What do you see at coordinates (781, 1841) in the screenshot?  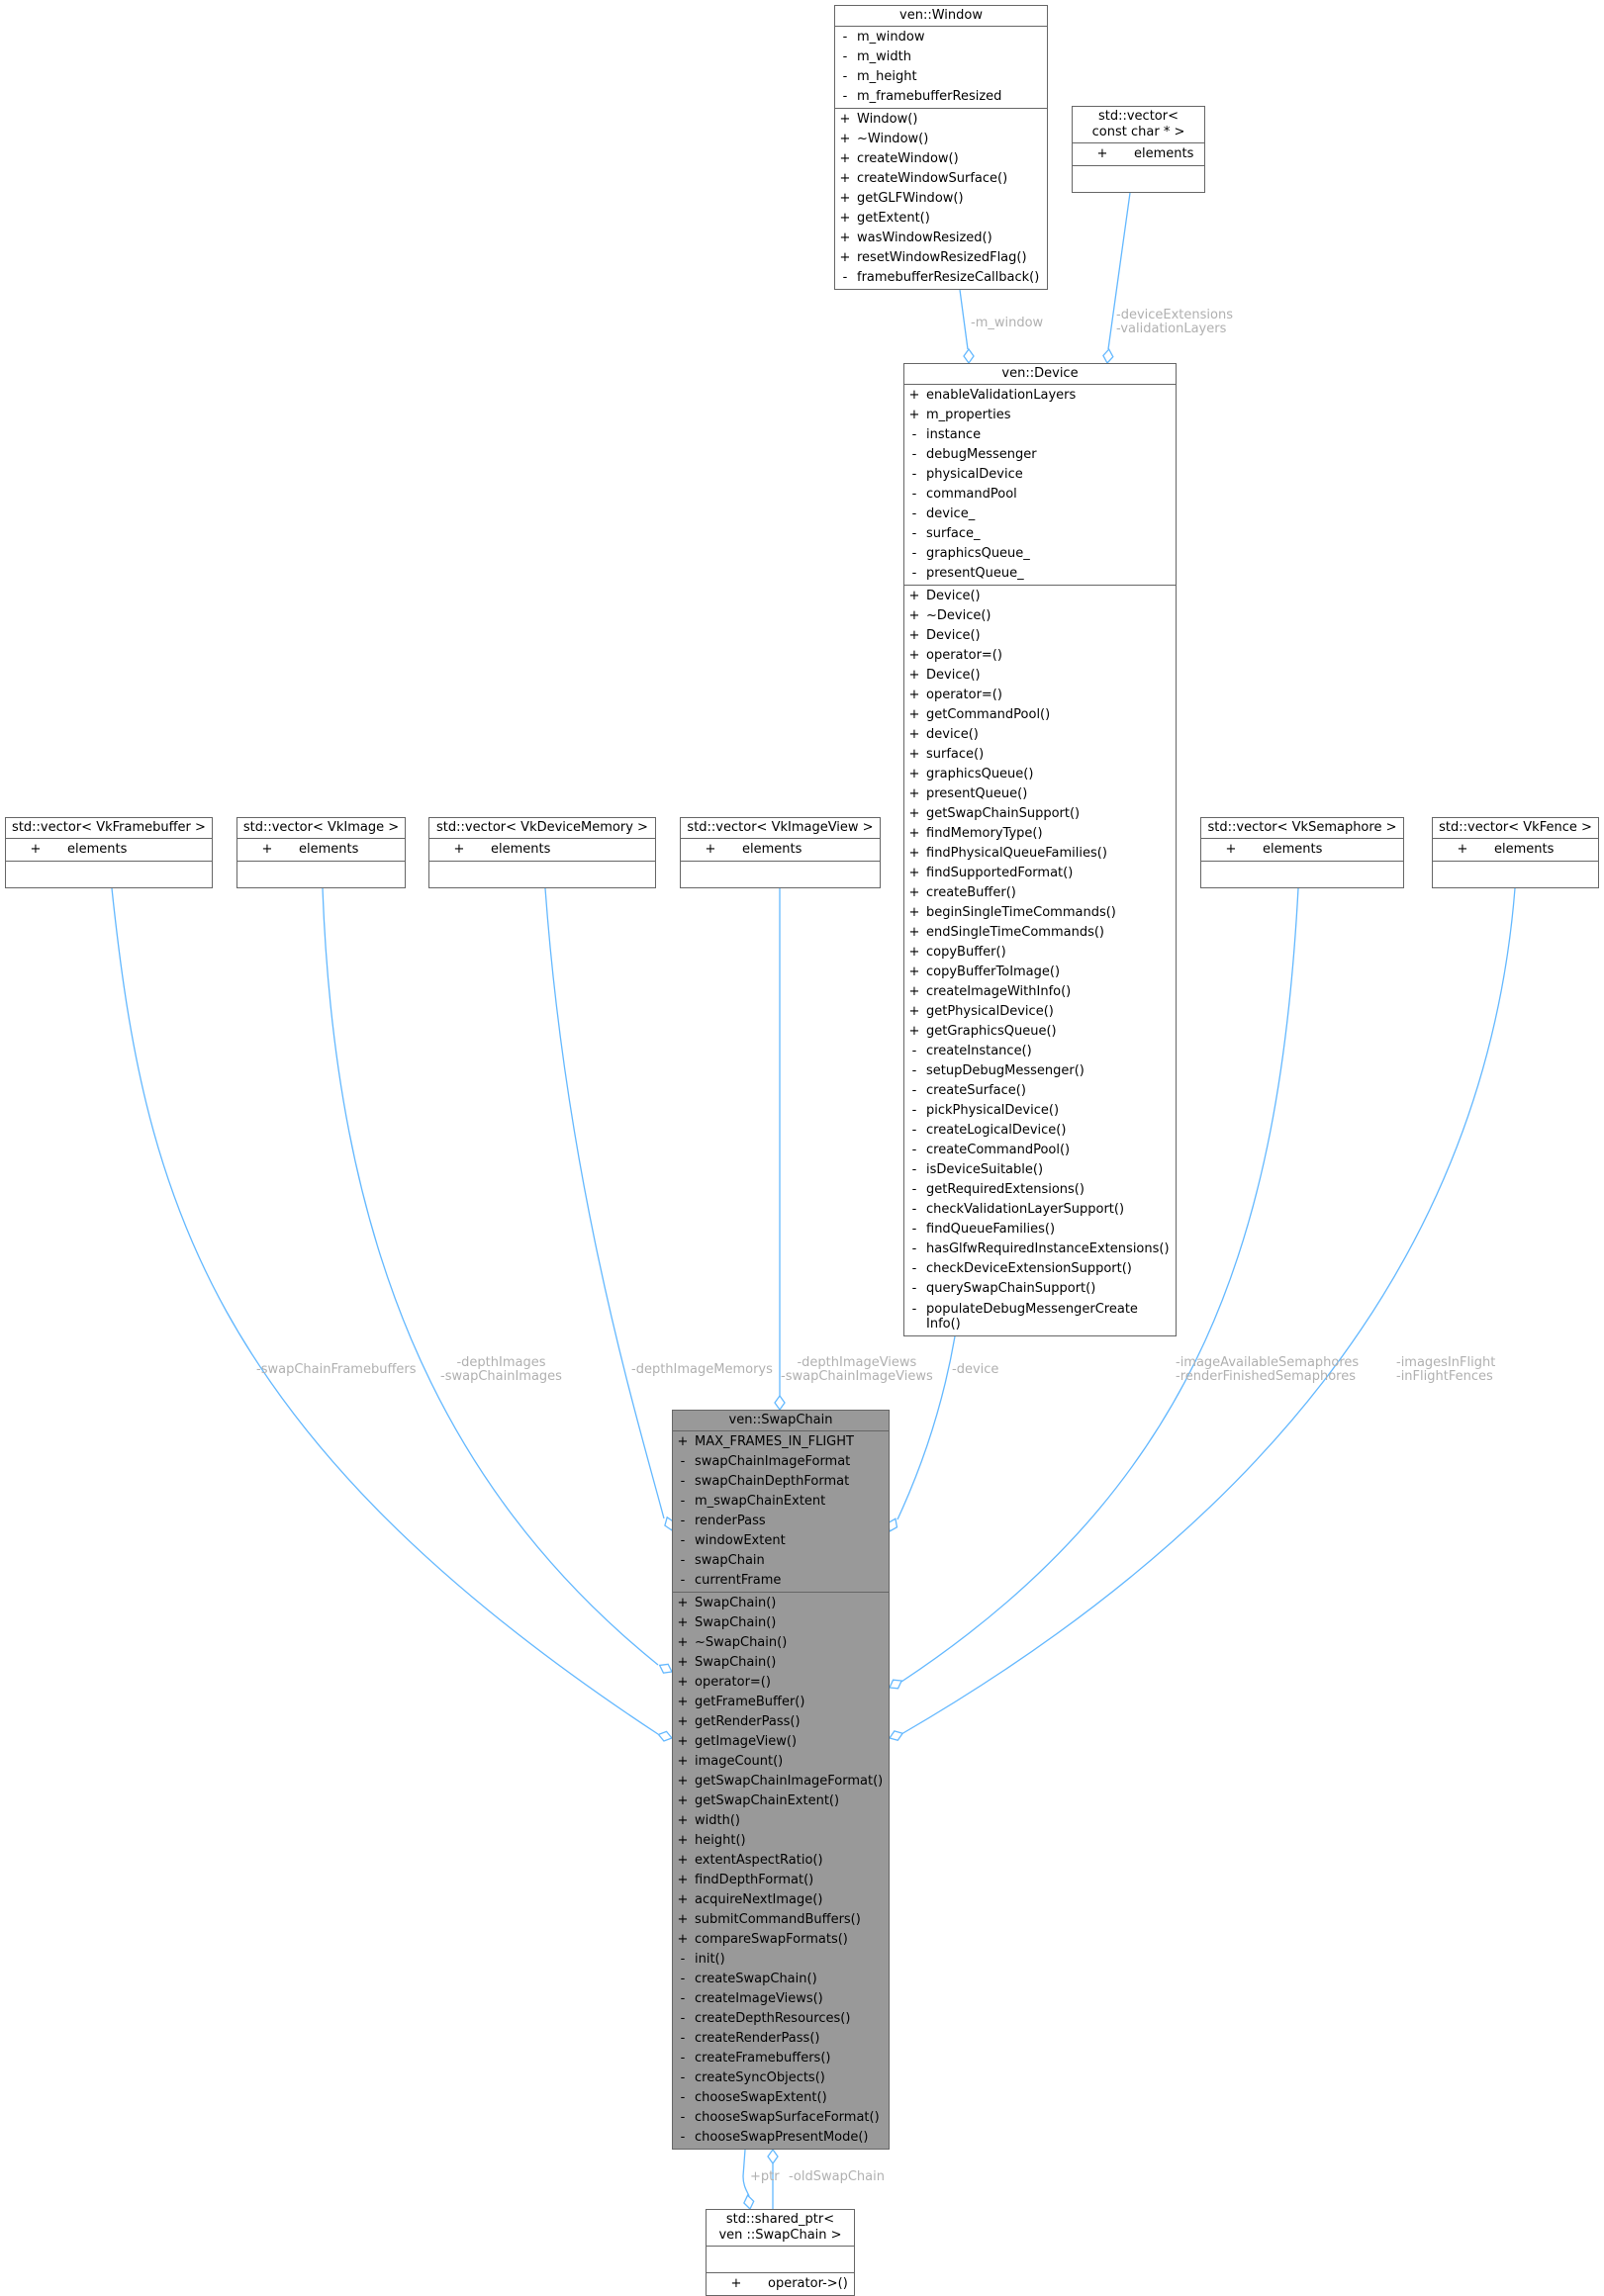 I see `method-height: + height()` at bounding box center [781, 1841].